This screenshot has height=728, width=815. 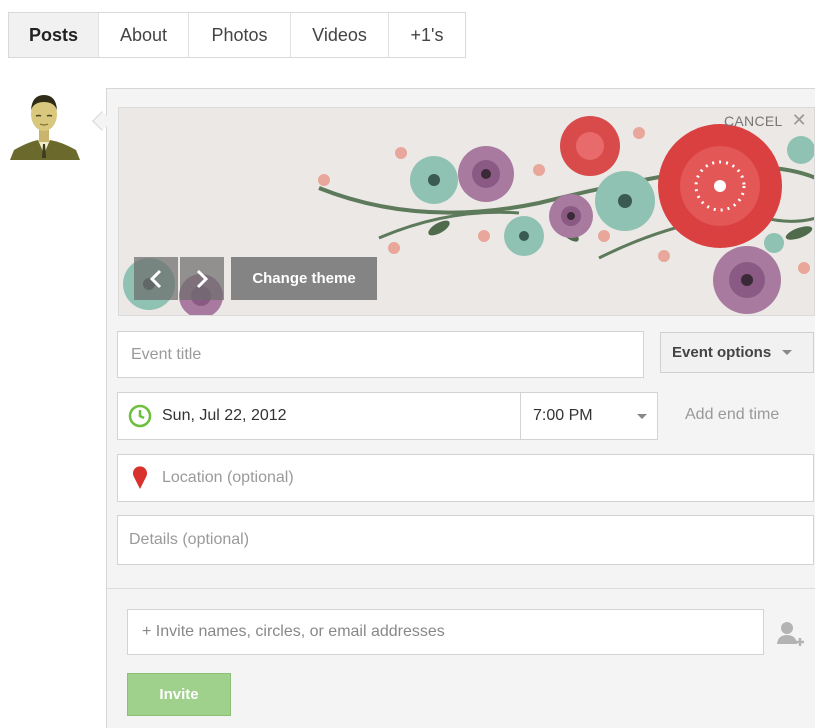 What do you see at coordinates (54, 35) in the screenshot?
I see `tab-posts: Posts` at bounding box center [54, 35].